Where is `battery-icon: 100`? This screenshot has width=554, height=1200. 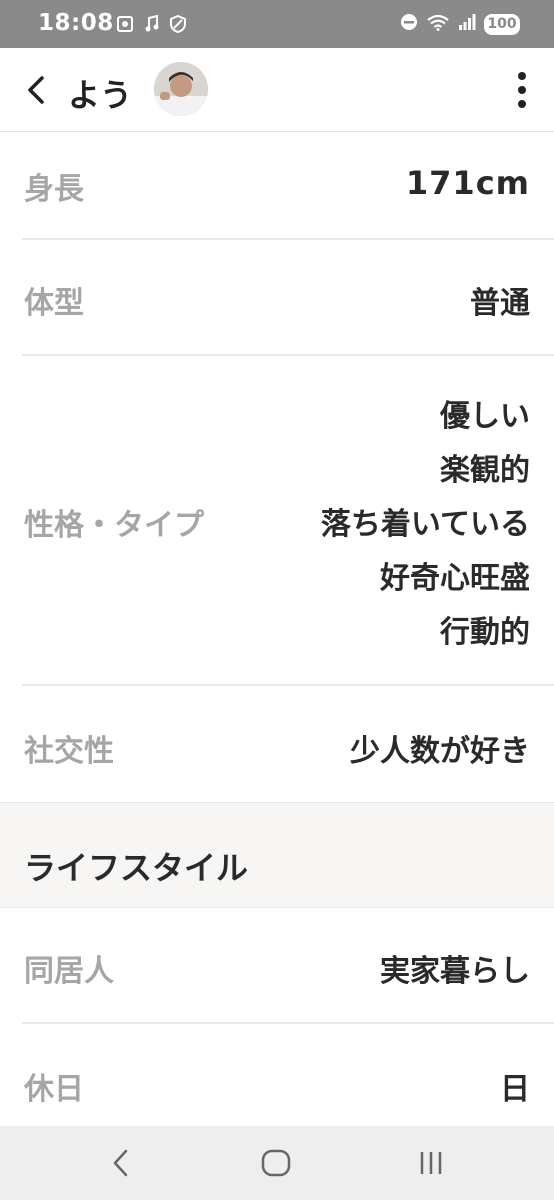 battery-icon: 100 is located at coordinates (502, 24).